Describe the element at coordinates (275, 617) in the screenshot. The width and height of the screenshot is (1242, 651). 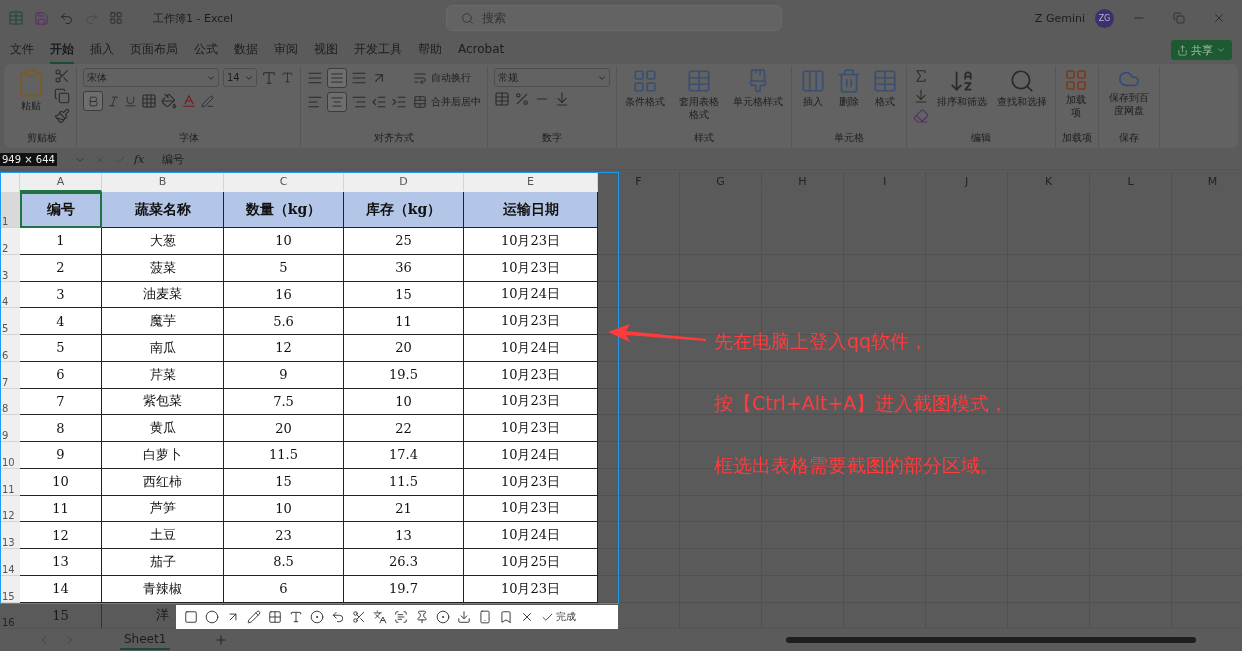
I see `mosaic-icon` at that location.